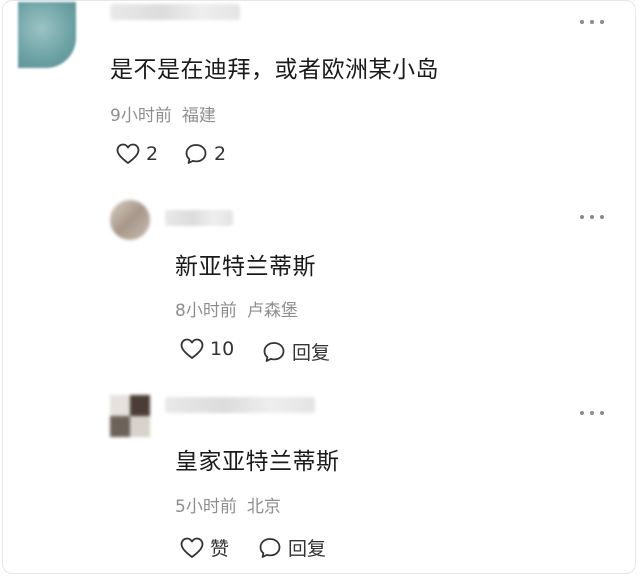 This screenshot has height=576, width=640. I want to click on timestamp: 5小时前, so click(206, 507).